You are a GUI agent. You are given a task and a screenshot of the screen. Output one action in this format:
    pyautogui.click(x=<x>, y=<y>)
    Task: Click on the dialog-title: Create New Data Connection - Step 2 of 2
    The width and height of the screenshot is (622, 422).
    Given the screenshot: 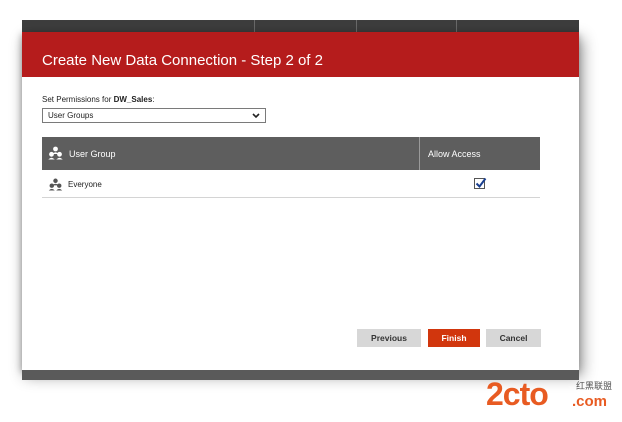 What is the action you would take?
    pyautogui.click(x=182, y=60)
    